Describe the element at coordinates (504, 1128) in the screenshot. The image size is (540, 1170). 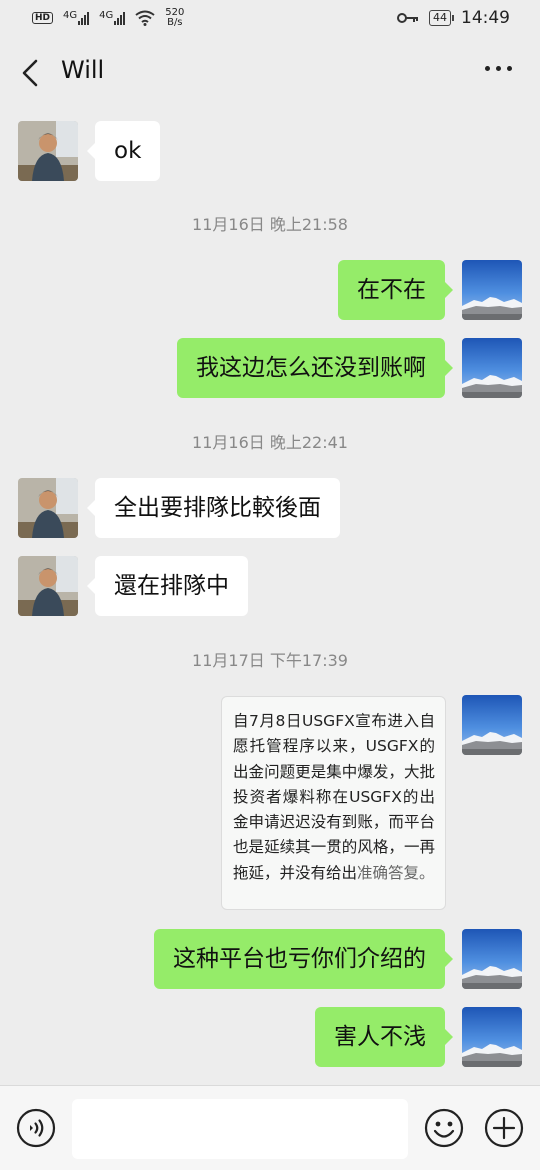
I see `plus-icon` at that location.